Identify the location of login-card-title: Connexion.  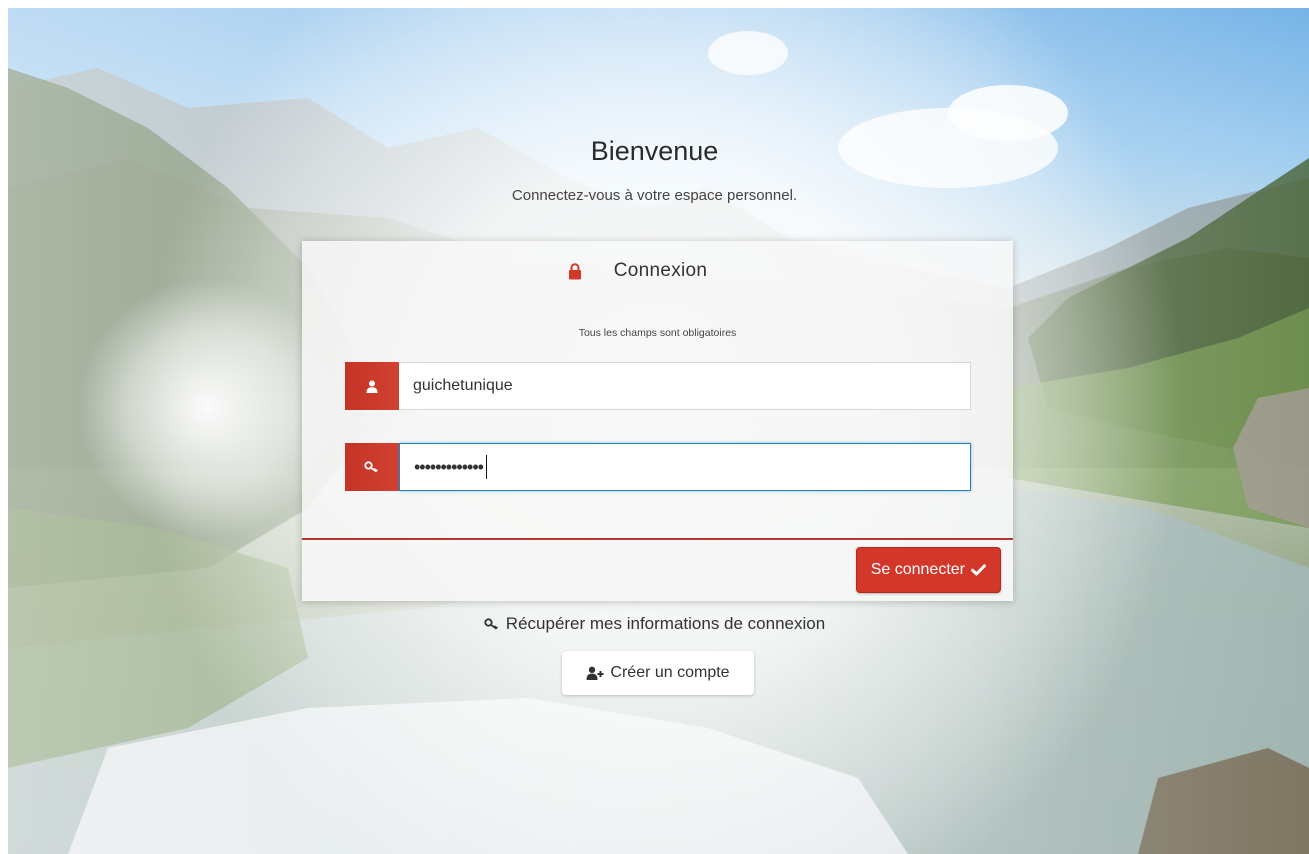
(660, 270).